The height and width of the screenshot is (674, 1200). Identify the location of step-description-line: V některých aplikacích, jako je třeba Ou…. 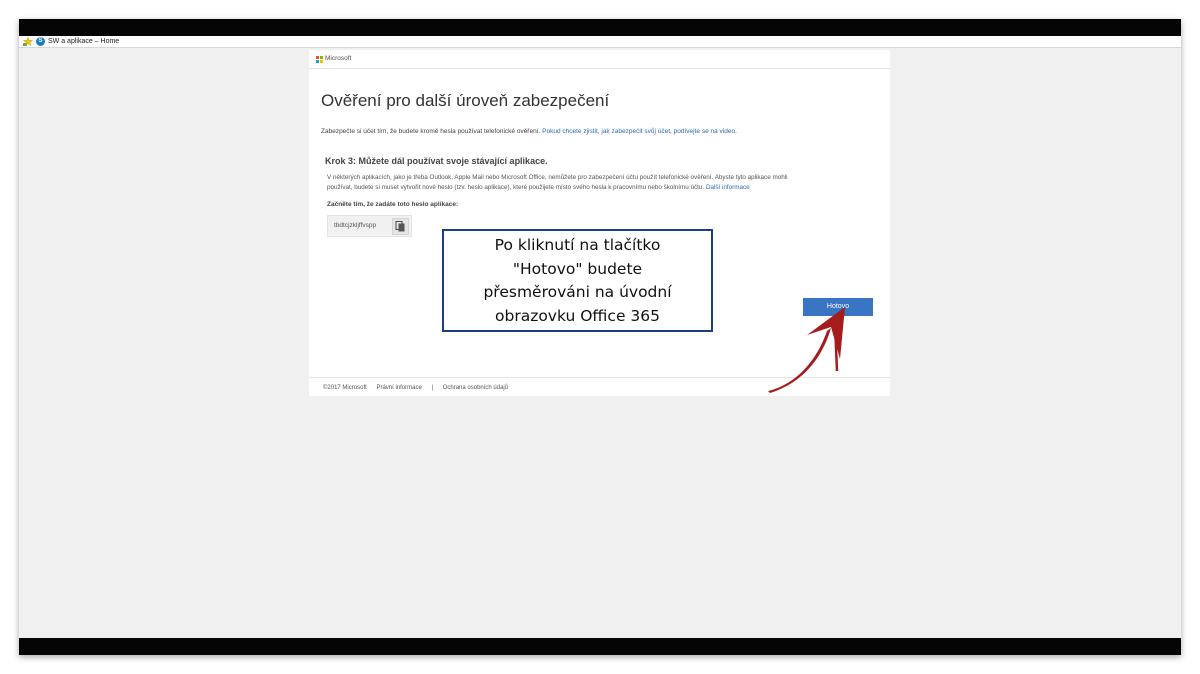
(557, 177).